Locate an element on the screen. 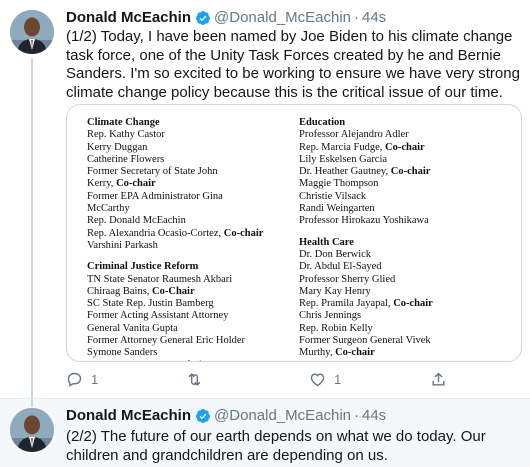 This screenshot has width=530, height=467. member-line: Christie Vilsack is located at coordinates (409, 197).